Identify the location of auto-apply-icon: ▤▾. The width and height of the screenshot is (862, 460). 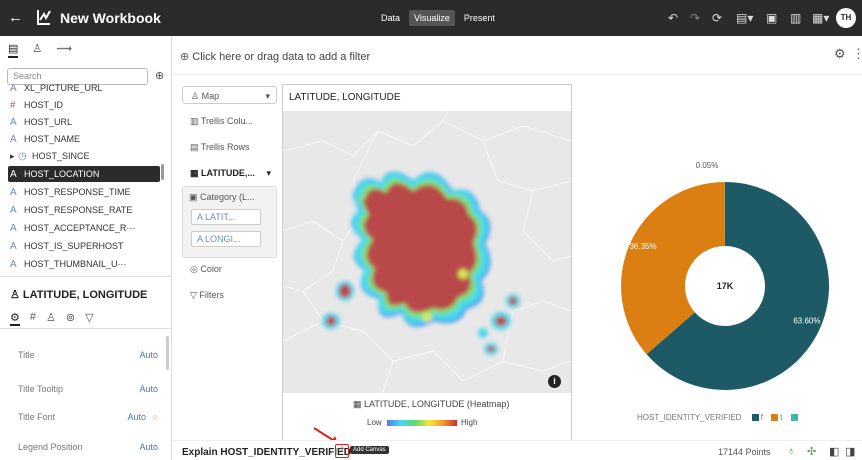
(744, 18).